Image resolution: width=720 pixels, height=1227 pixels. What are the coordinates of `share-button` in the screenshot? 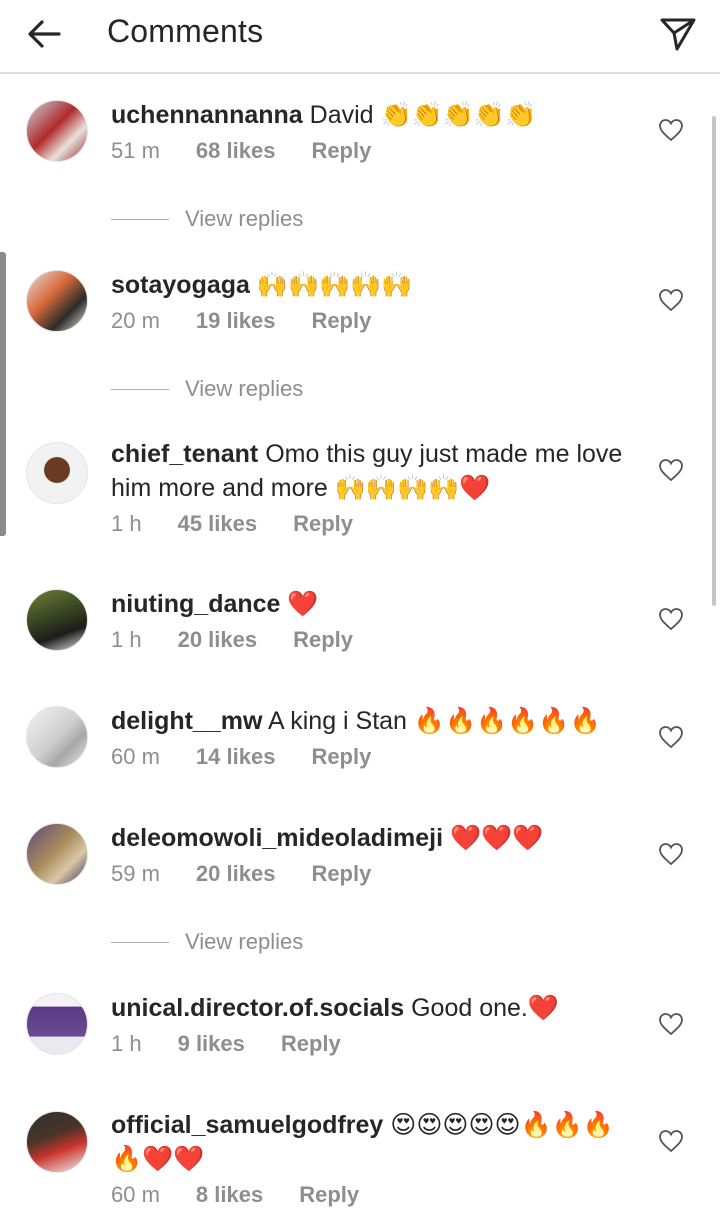 It's located at (678, 34).